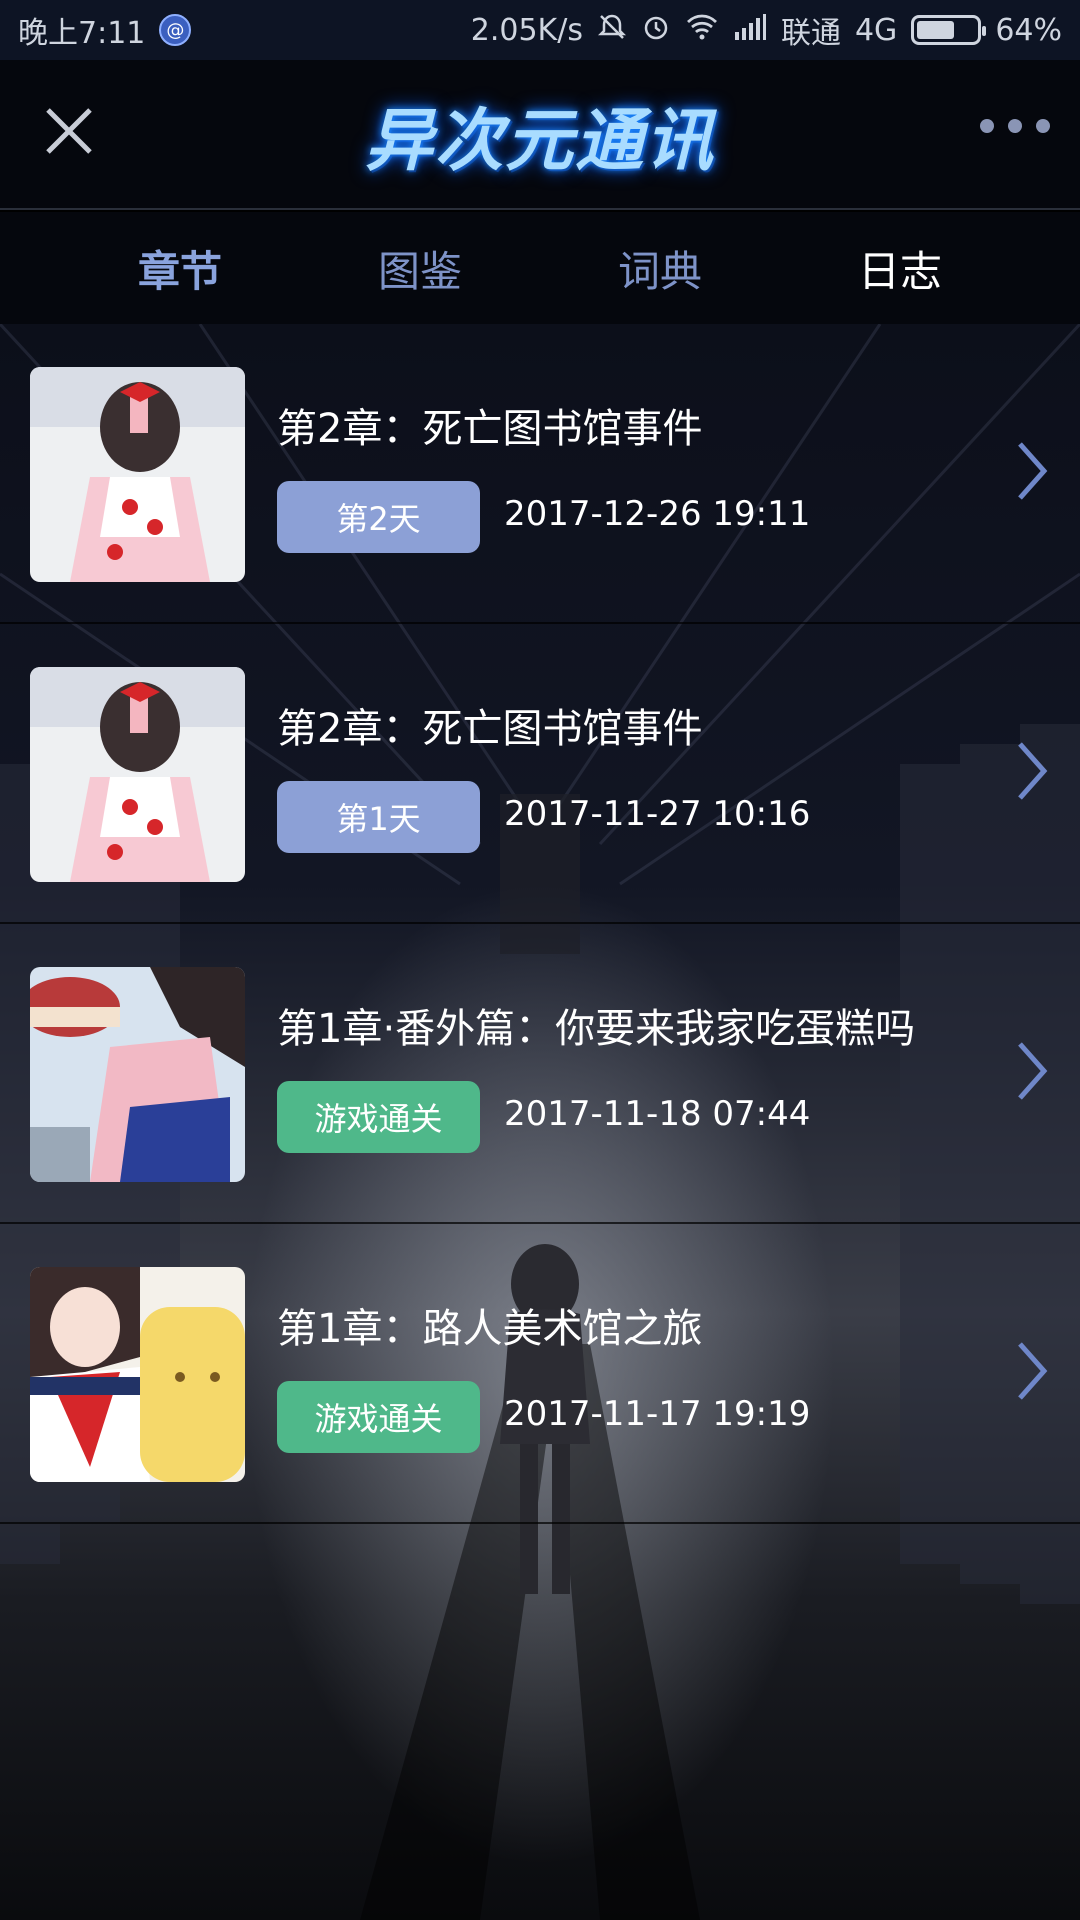 The width and height of the screenshot is (1080, 1920). What do you see at coordinates (949, 30) in the screenshot?
I see `battery-icon` at bounding box center [949, 30].